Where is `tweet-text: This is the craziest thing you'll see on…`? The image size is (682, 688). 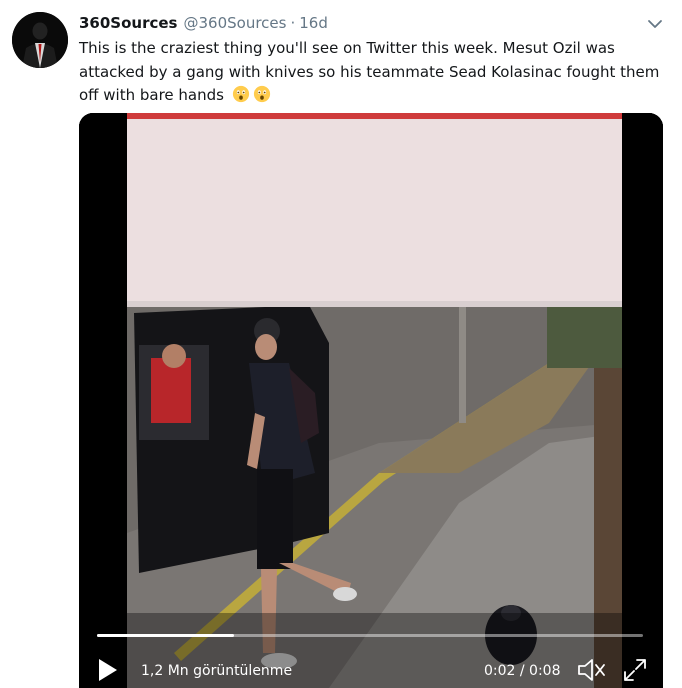
tweet-text: This is the craziest thing you'll see on… is located at coordinates (374, 72).